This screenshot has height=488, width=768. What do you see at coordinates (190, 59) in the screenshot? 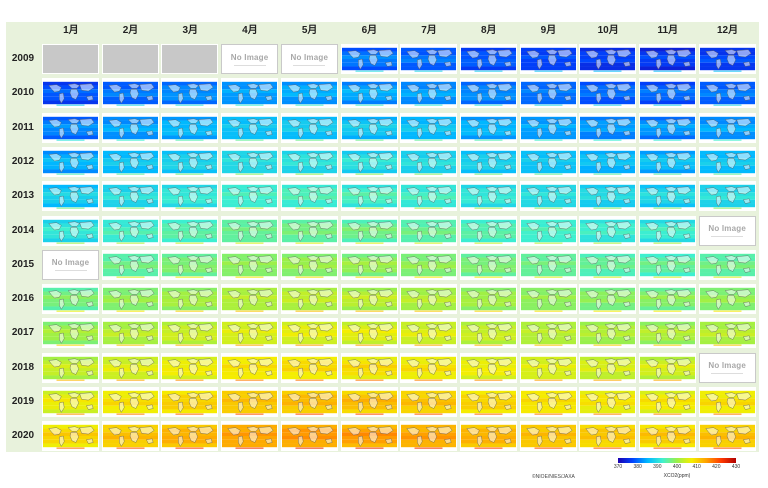
I see `no-data-cell` at bounding box center [190, 59].